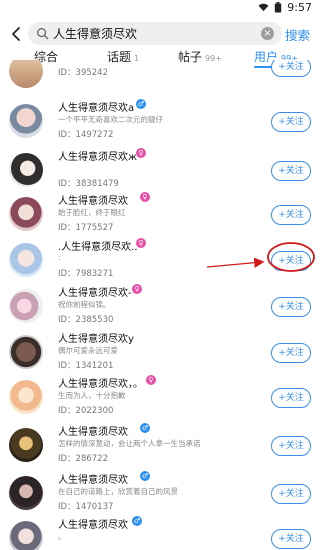  What do you see at coordinates (155, 33) in the screenshot?
I see `search-input: 人生得意须尽欢 ×` at bounding box center [155, 33].